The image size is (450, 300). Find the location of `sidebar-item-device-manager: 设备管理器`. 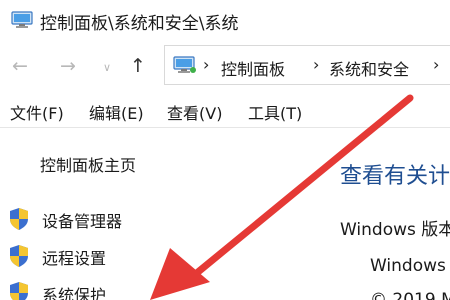

sidebar-item-device-manager: 设备管理器 is located at coordinates (103, 218).